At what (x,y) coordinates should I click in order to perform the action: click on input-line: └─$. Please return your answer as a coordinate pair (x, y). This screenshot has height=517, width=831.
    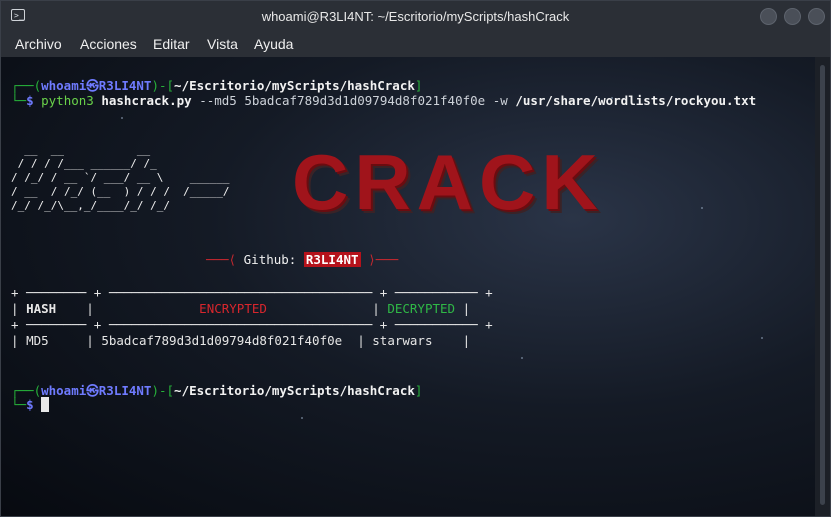
    Looking at the image, I should click on (30, 404).